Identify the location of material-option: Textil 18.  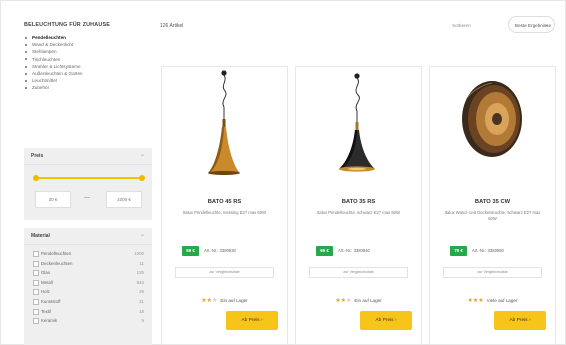
(88, 312).